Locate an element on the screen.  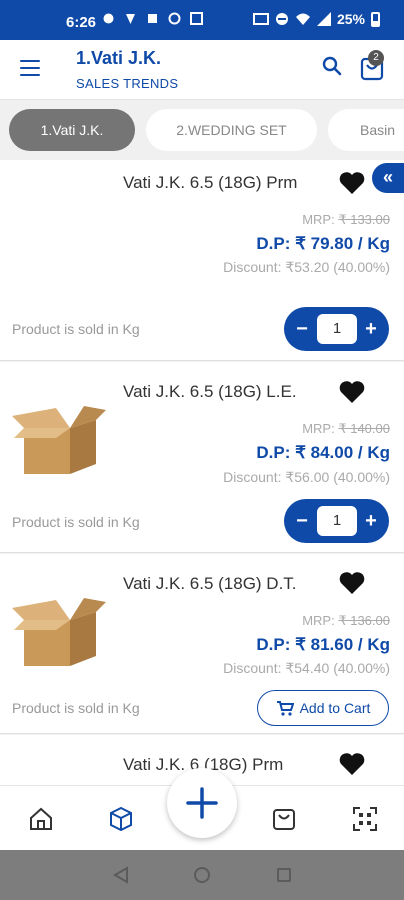
add-to-cart-label: Add to Cart is located at coordinates (335, 708).